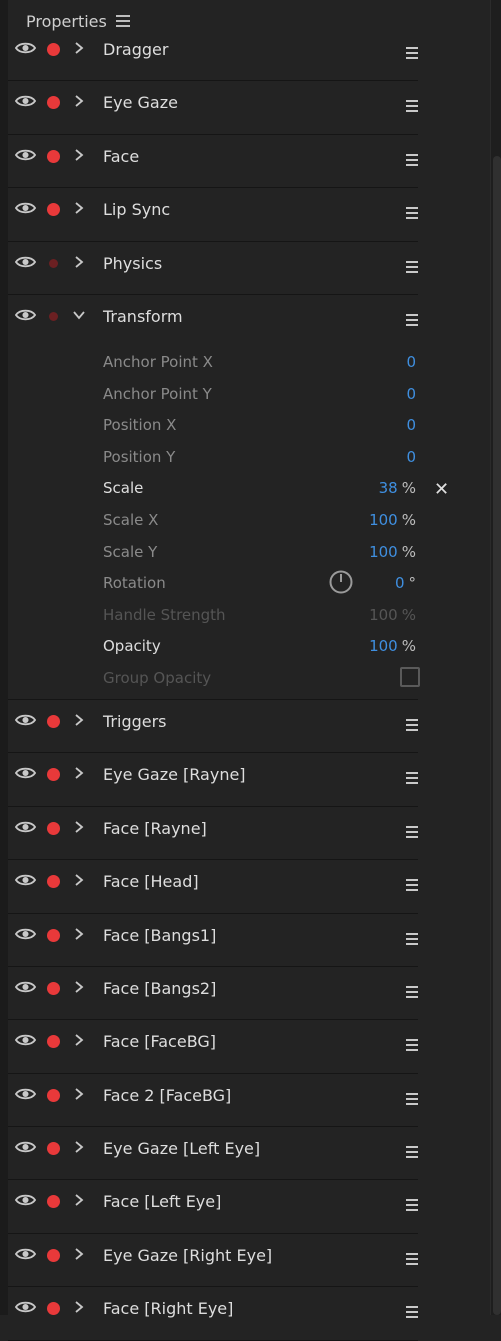  What do you see at coordinates (213, 1097) in the screenshot?
I see `layer-row-header: Face 2 [FaceBG]` at bounding box center [213, 1097].